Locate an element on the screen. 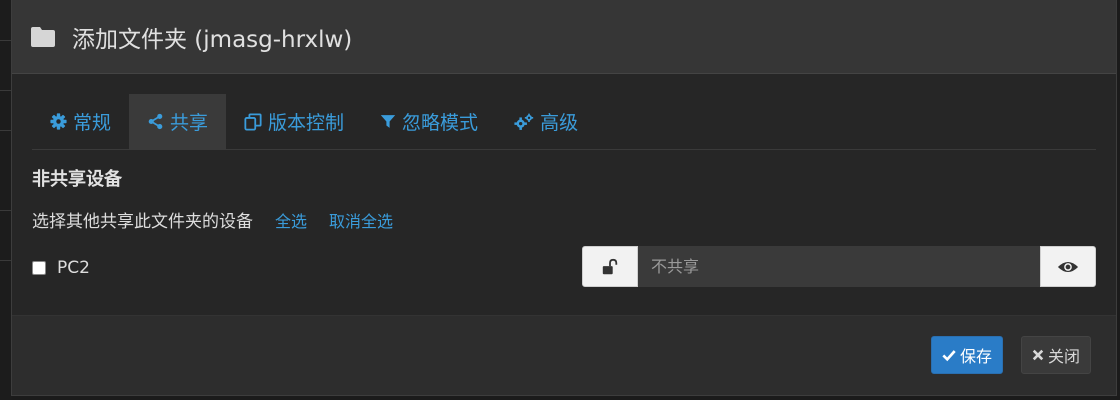 This screenshot has width=1120, height=400. tab-ignore-patterns-label: 忽略模式 is located at coordinates (440, 123).